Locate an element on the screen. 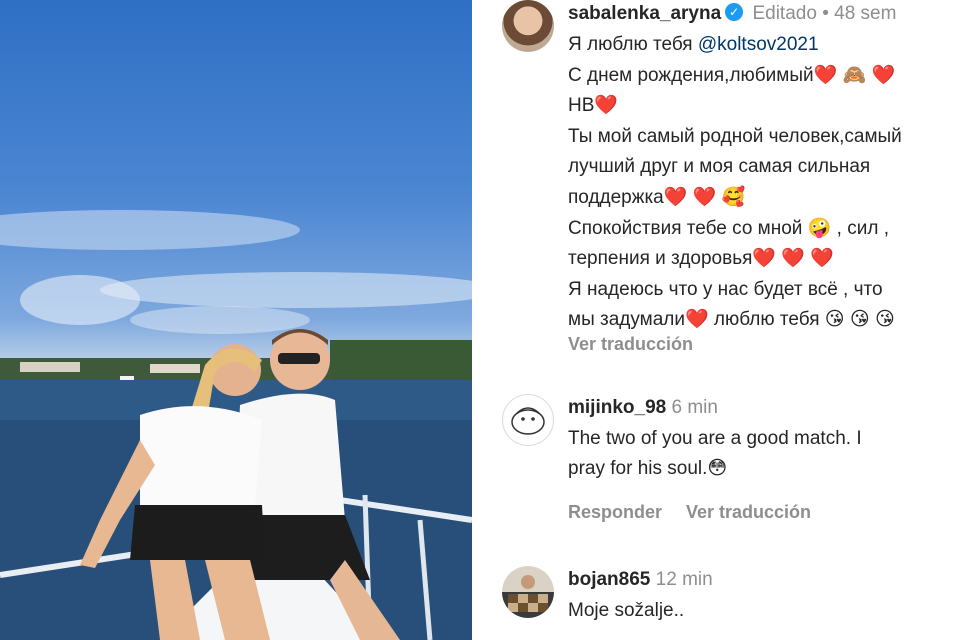  caption-line: Спокойствия тебе со мной 🤪 , сил , is located at coordinates (728, 229).